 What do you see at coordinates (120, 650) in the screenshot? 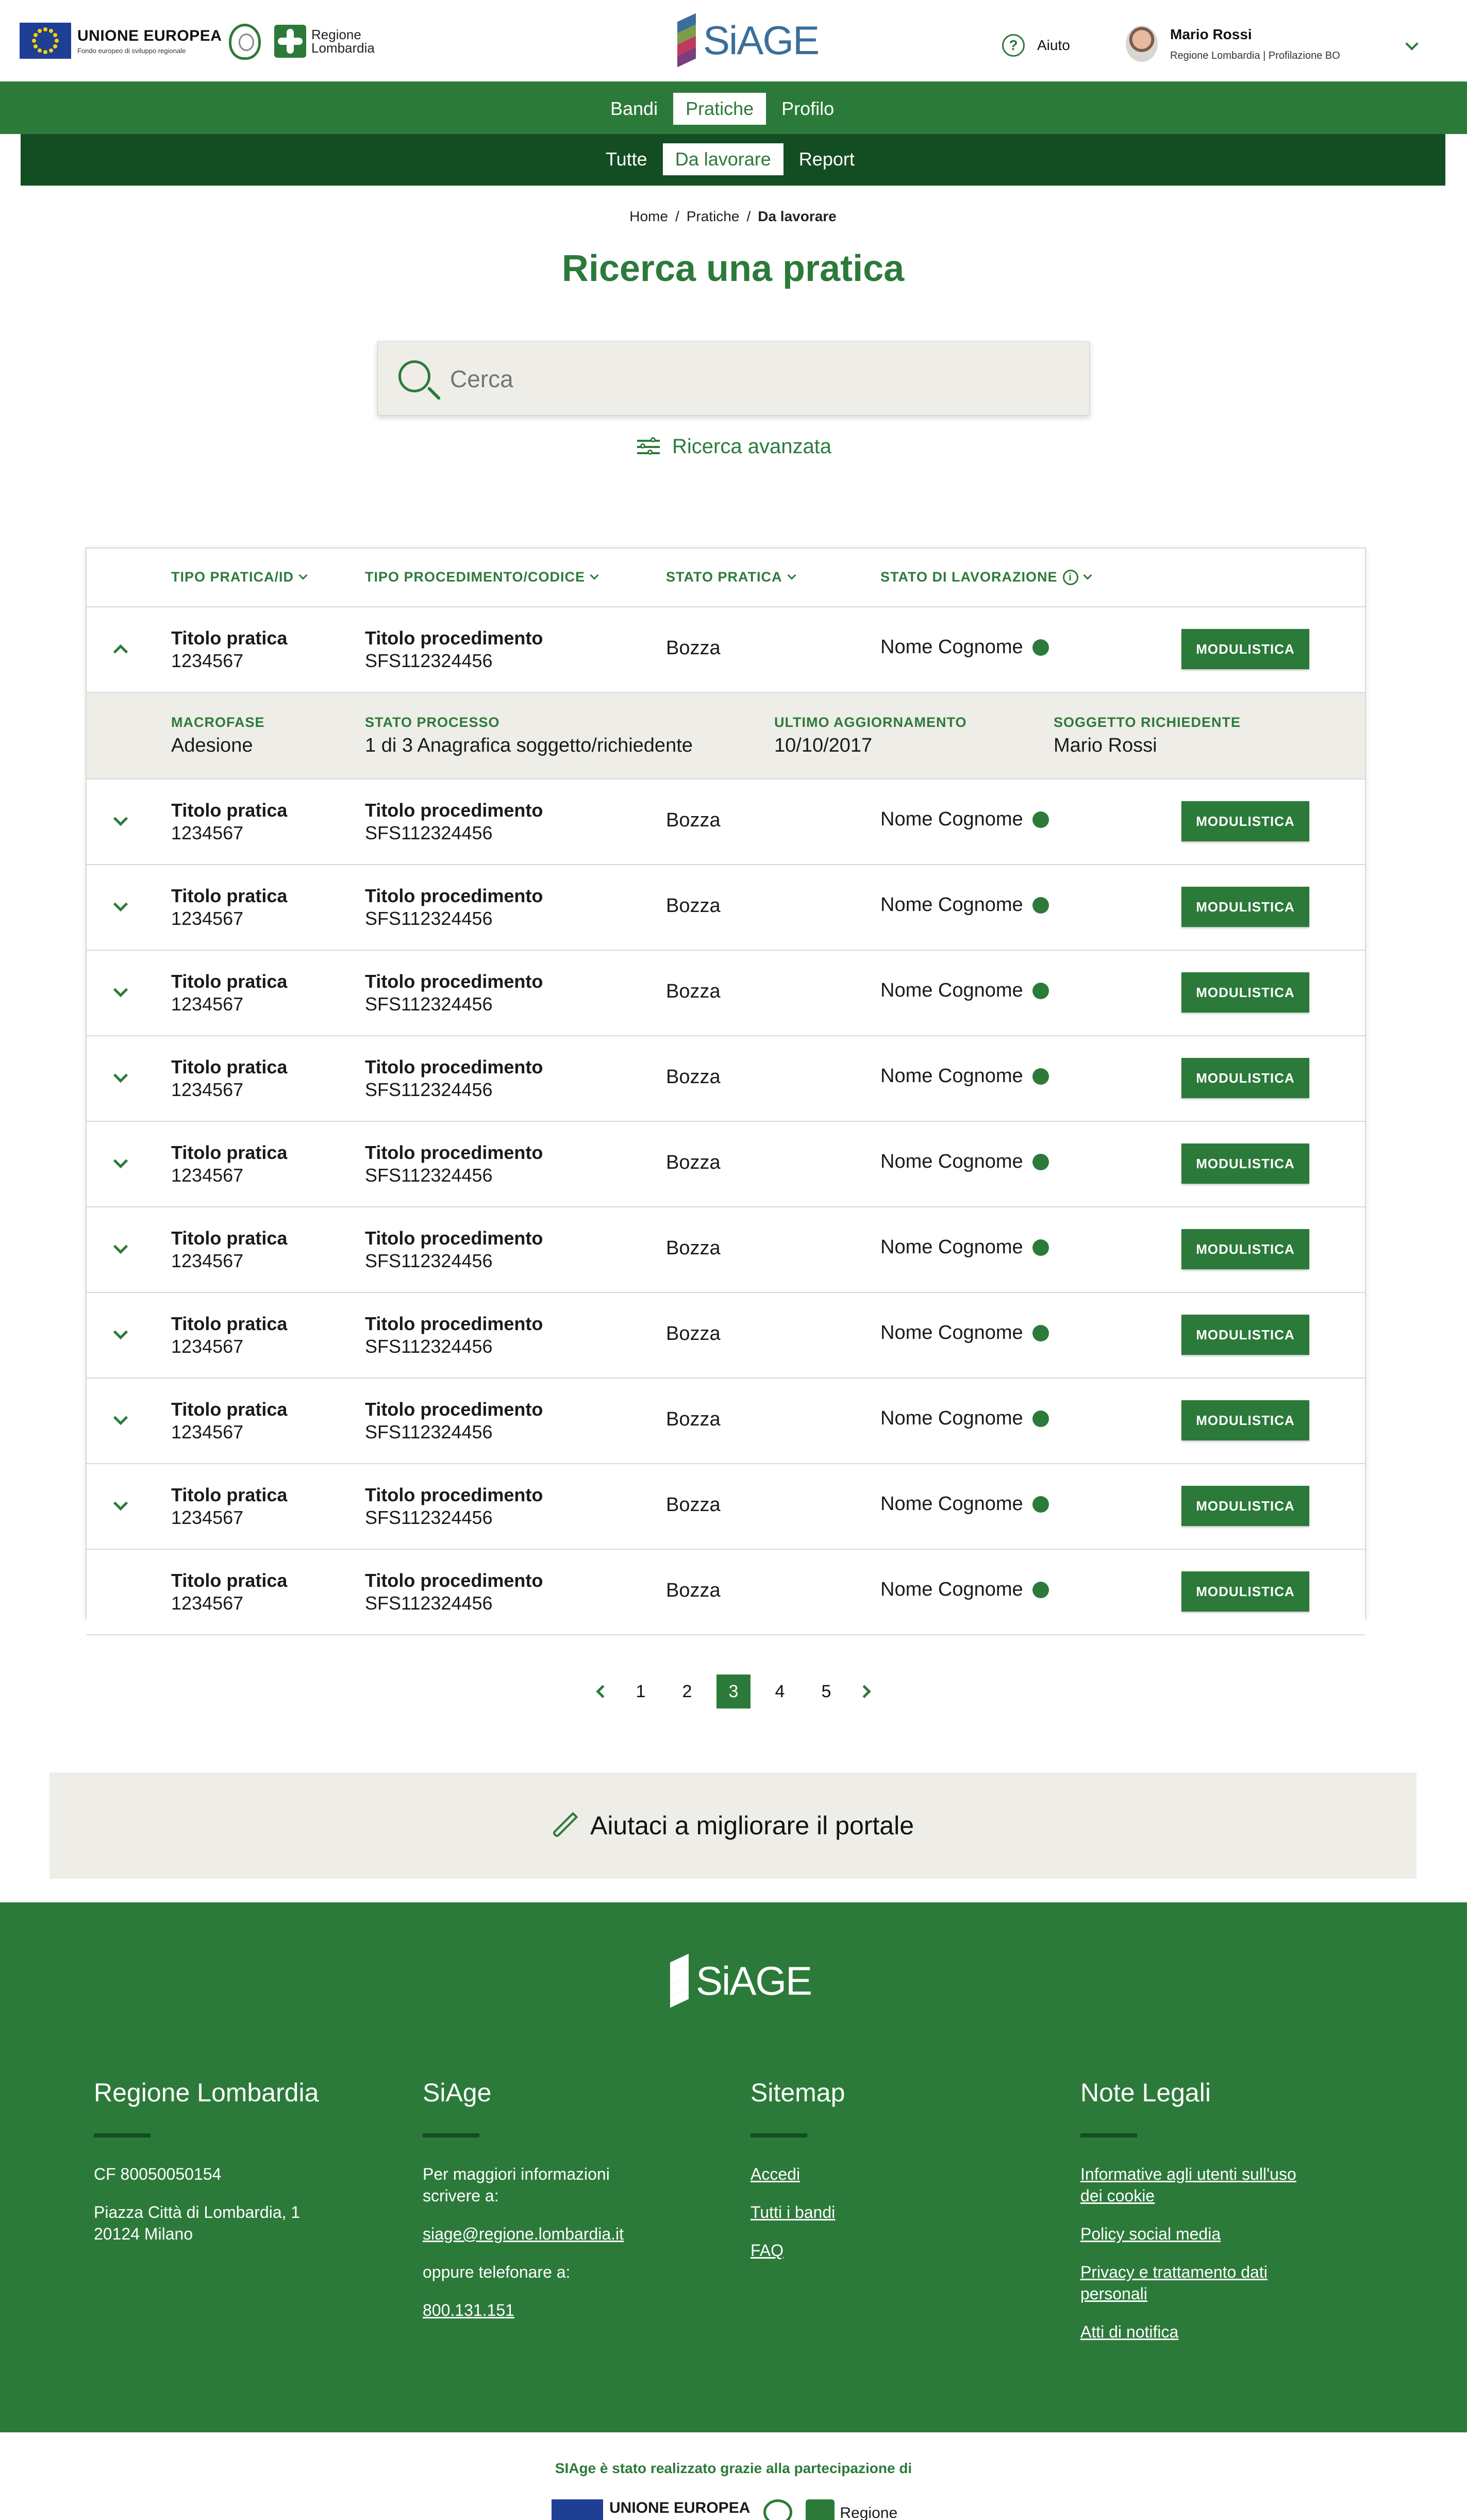
I see `chevron-up-icon` at bounding box center [120, 650].